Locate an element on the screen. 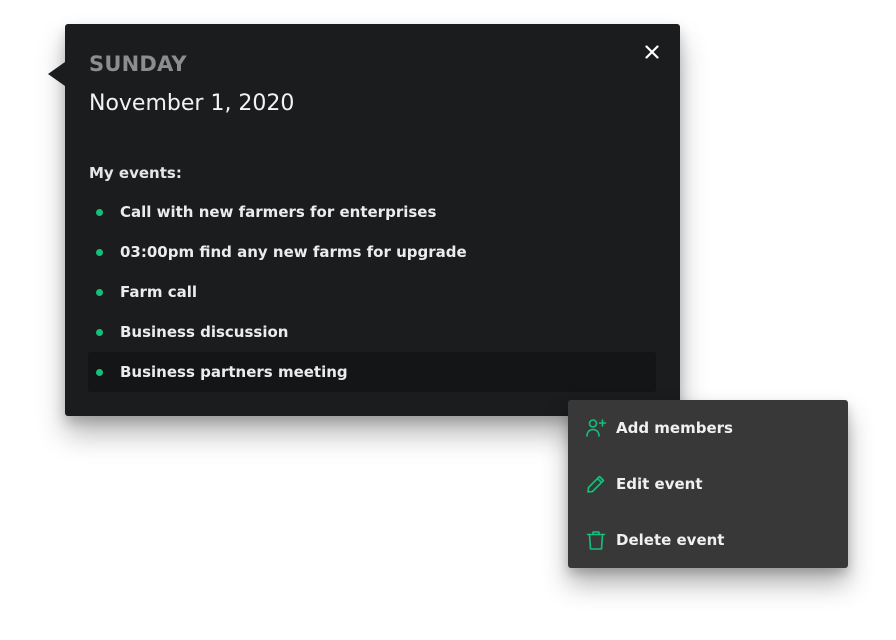  popover-arrow is located at coordinates (56, 74).